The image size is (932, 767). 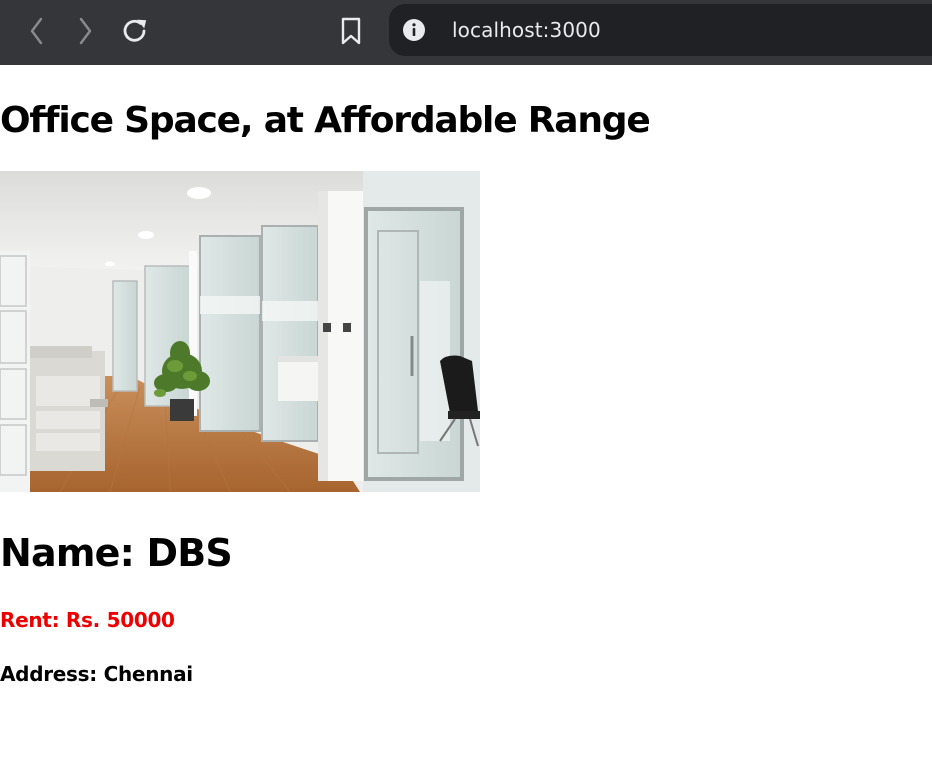 What do you see at coordinates (52, 674) in the screenshot?
I see `address-label: Address:` at bounding box center [52, 674].